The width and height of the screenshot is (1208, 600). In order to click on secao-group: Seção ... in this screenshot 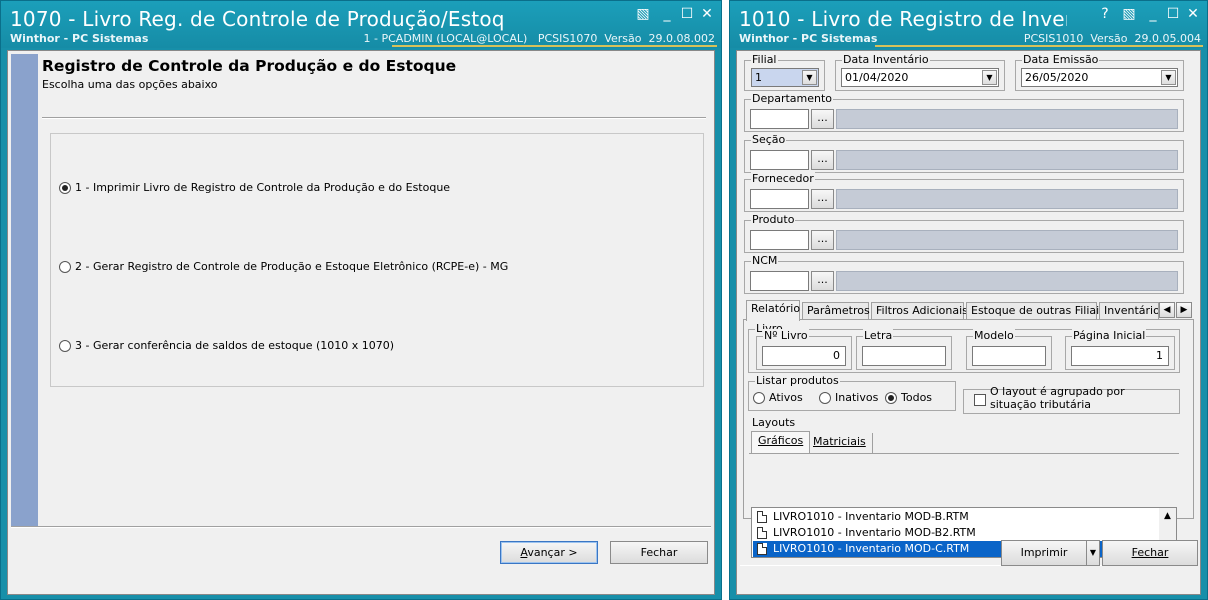, I will do `click(964, 153)`.